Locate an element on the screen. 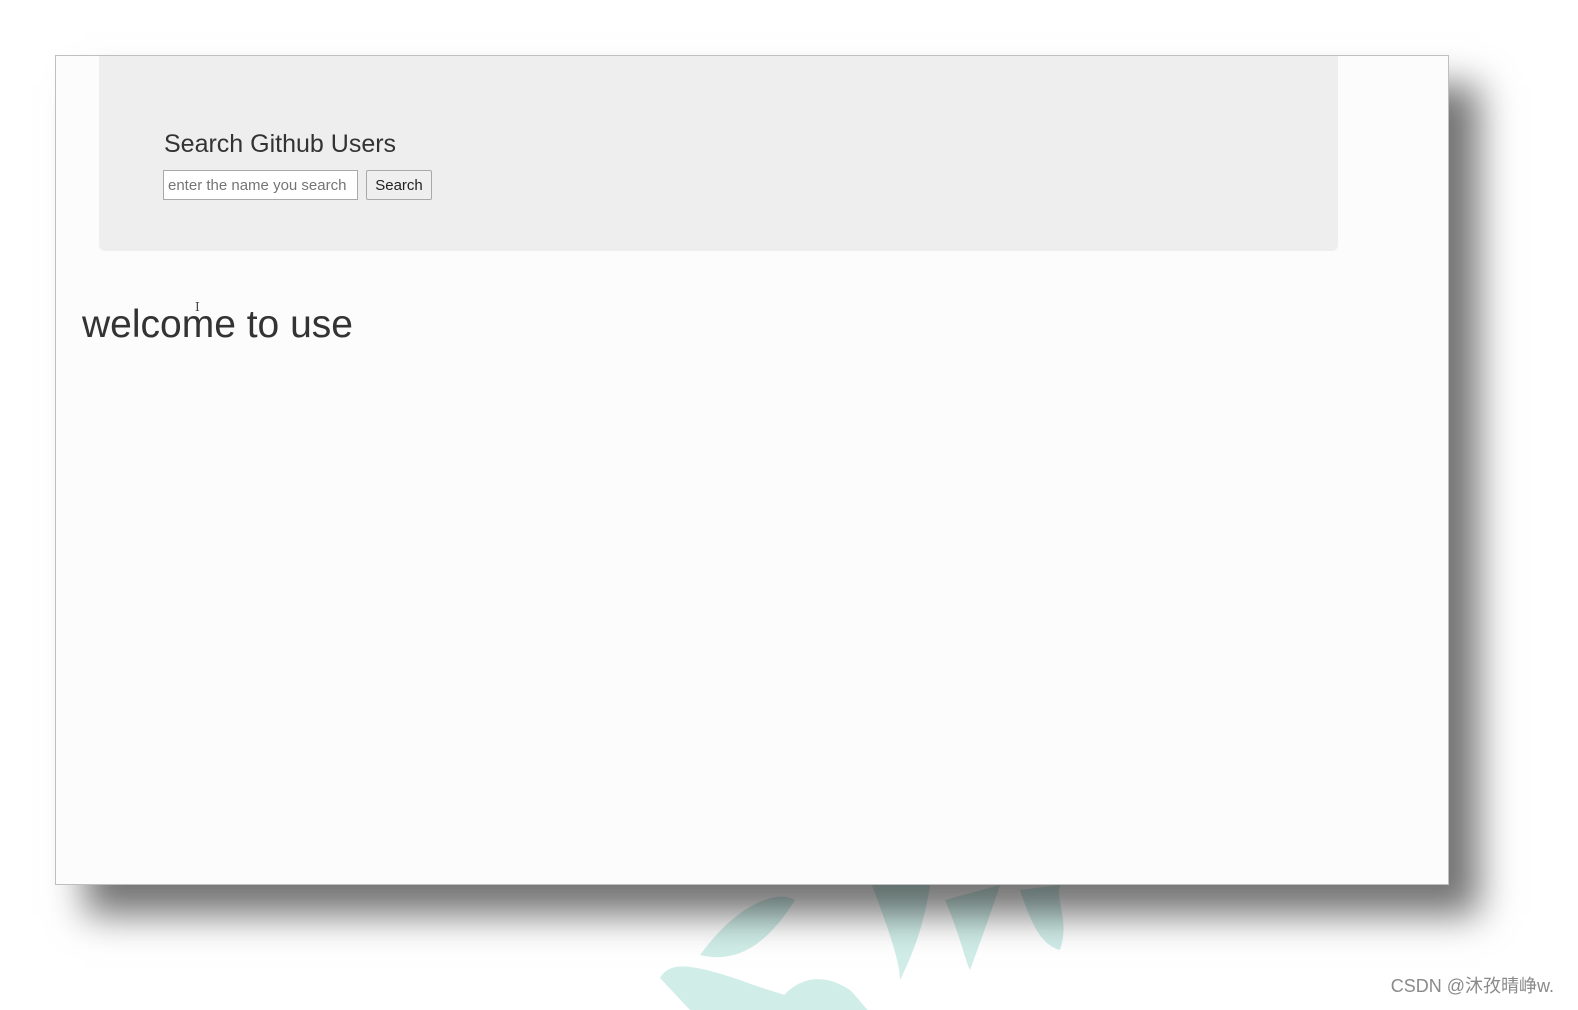  text-cursor-icon: I is located at coordinates (197, 307).